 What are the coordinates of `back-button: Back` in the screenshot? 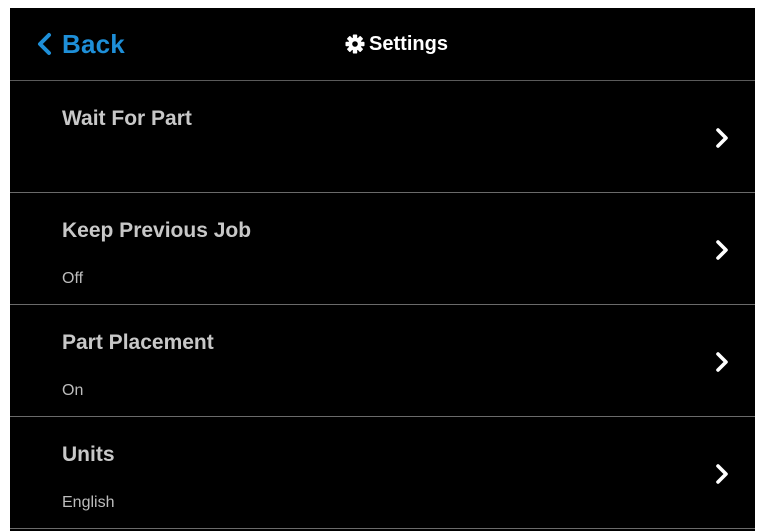 It's located at (80, 44).